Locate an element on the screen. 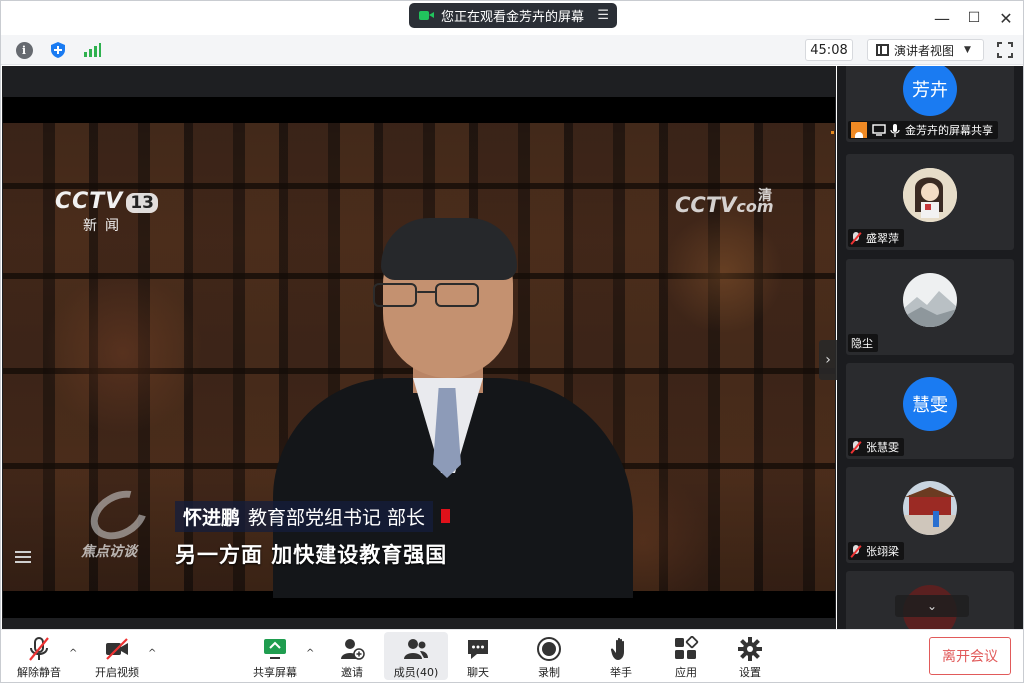  participant-label: 盛翠萍 is located at coordinates (876, 238).